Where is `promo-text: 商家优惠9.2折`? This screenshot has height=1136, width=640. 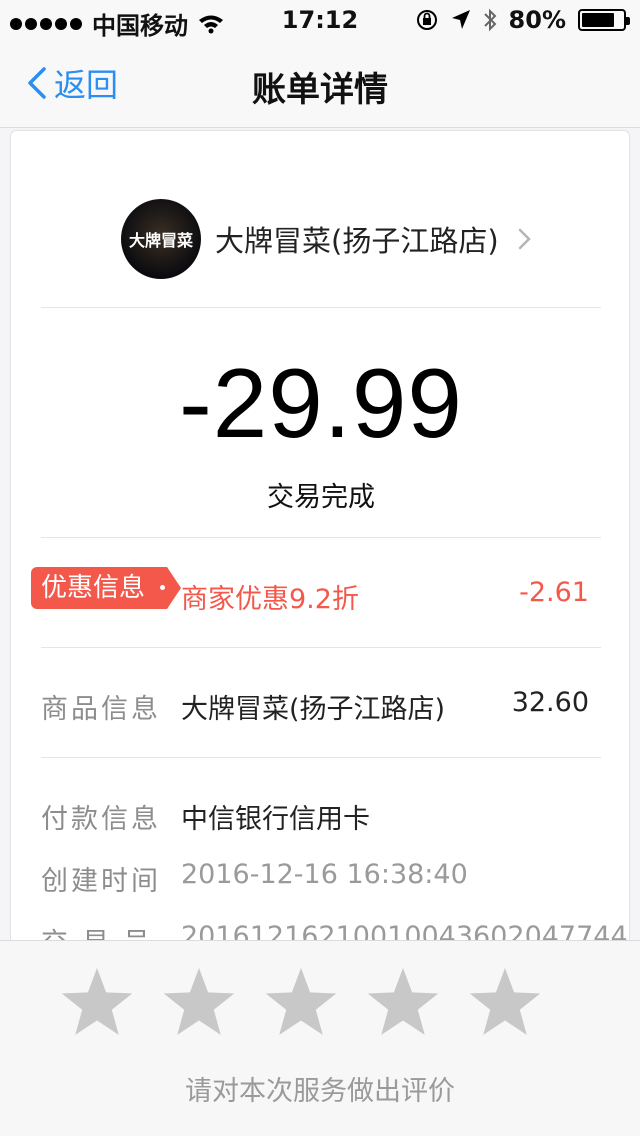
promo-text: 商家优惠9.2折 is located at coordinates (270, 599).